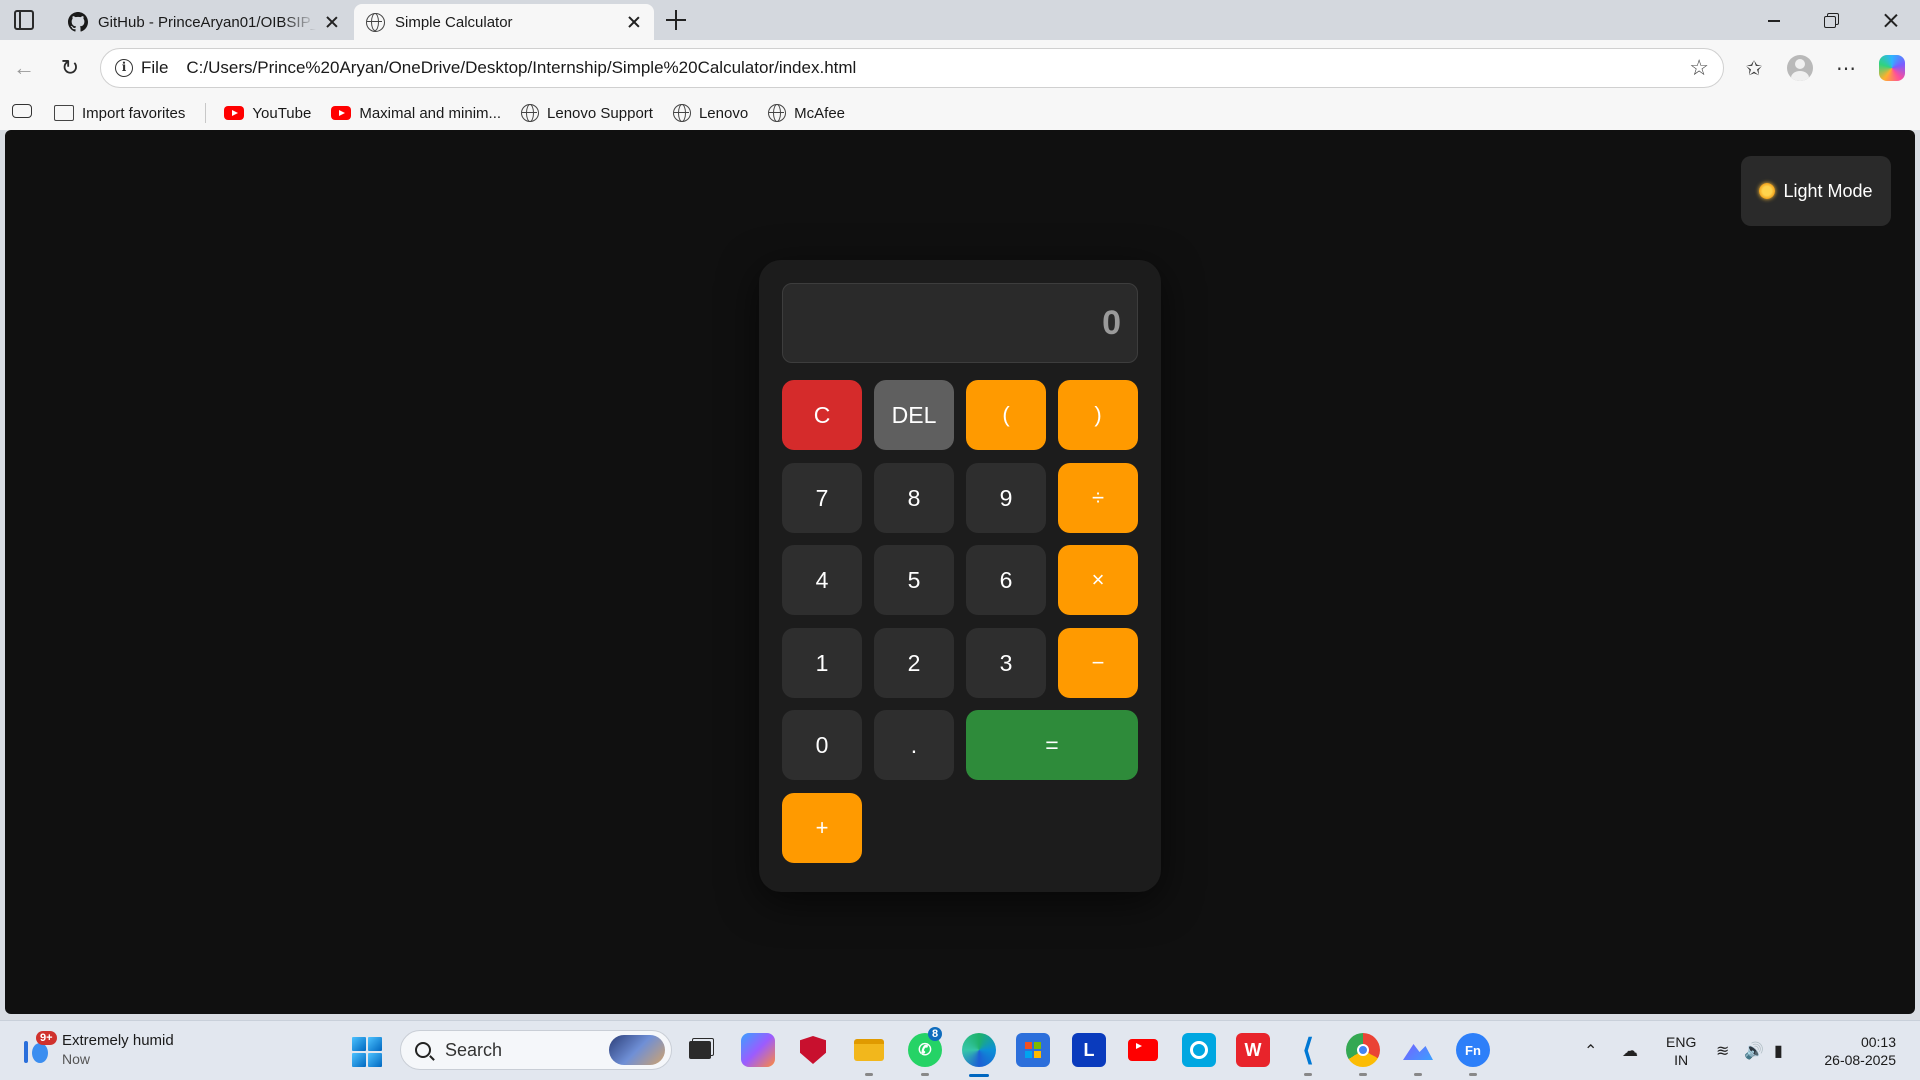 The image size is (1920, 1080). Describe the element at coordinates (1473, 1050) in the screenshot. I see `fn-app-icon: Fn` at that location.